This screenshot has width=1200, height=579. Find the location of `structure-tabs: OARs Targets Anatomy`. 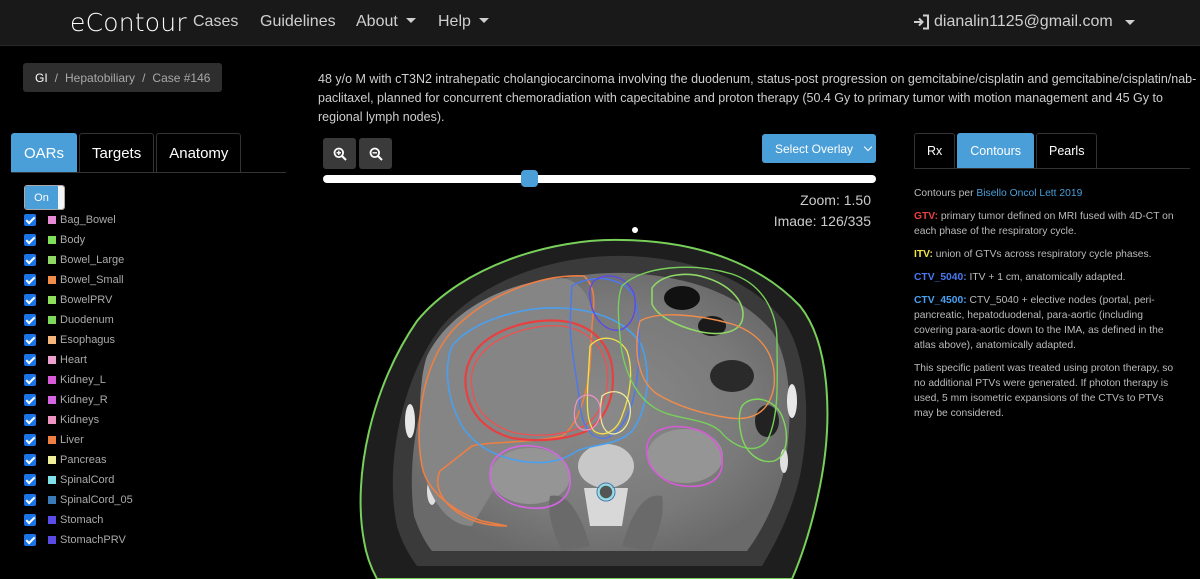

structure-tabs: OARs Targets Anatomy is located at coordinates (126, 152).